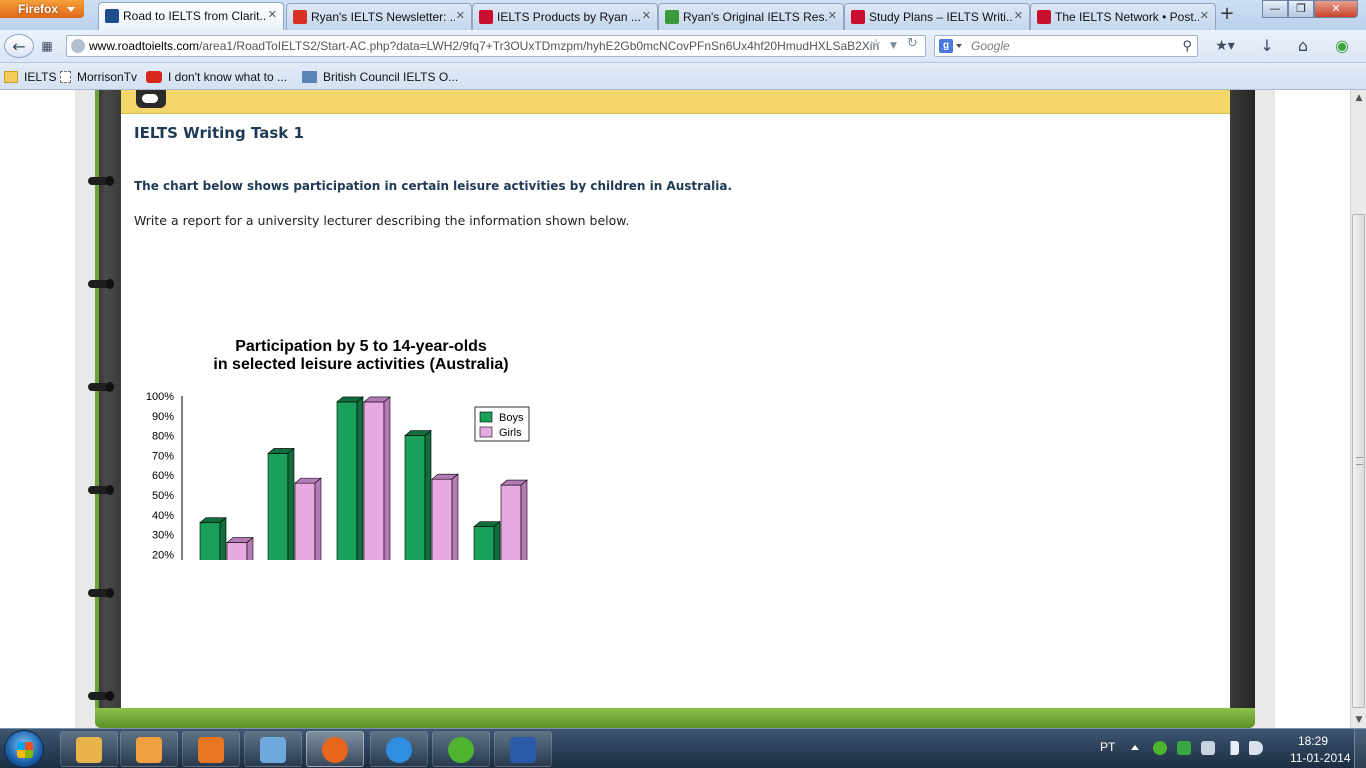 Image resolution: width=1366 pixels, height=768 pixels. Describe the element at coordinates (24, 749) in the screenshot. I see `start-button` at that location.